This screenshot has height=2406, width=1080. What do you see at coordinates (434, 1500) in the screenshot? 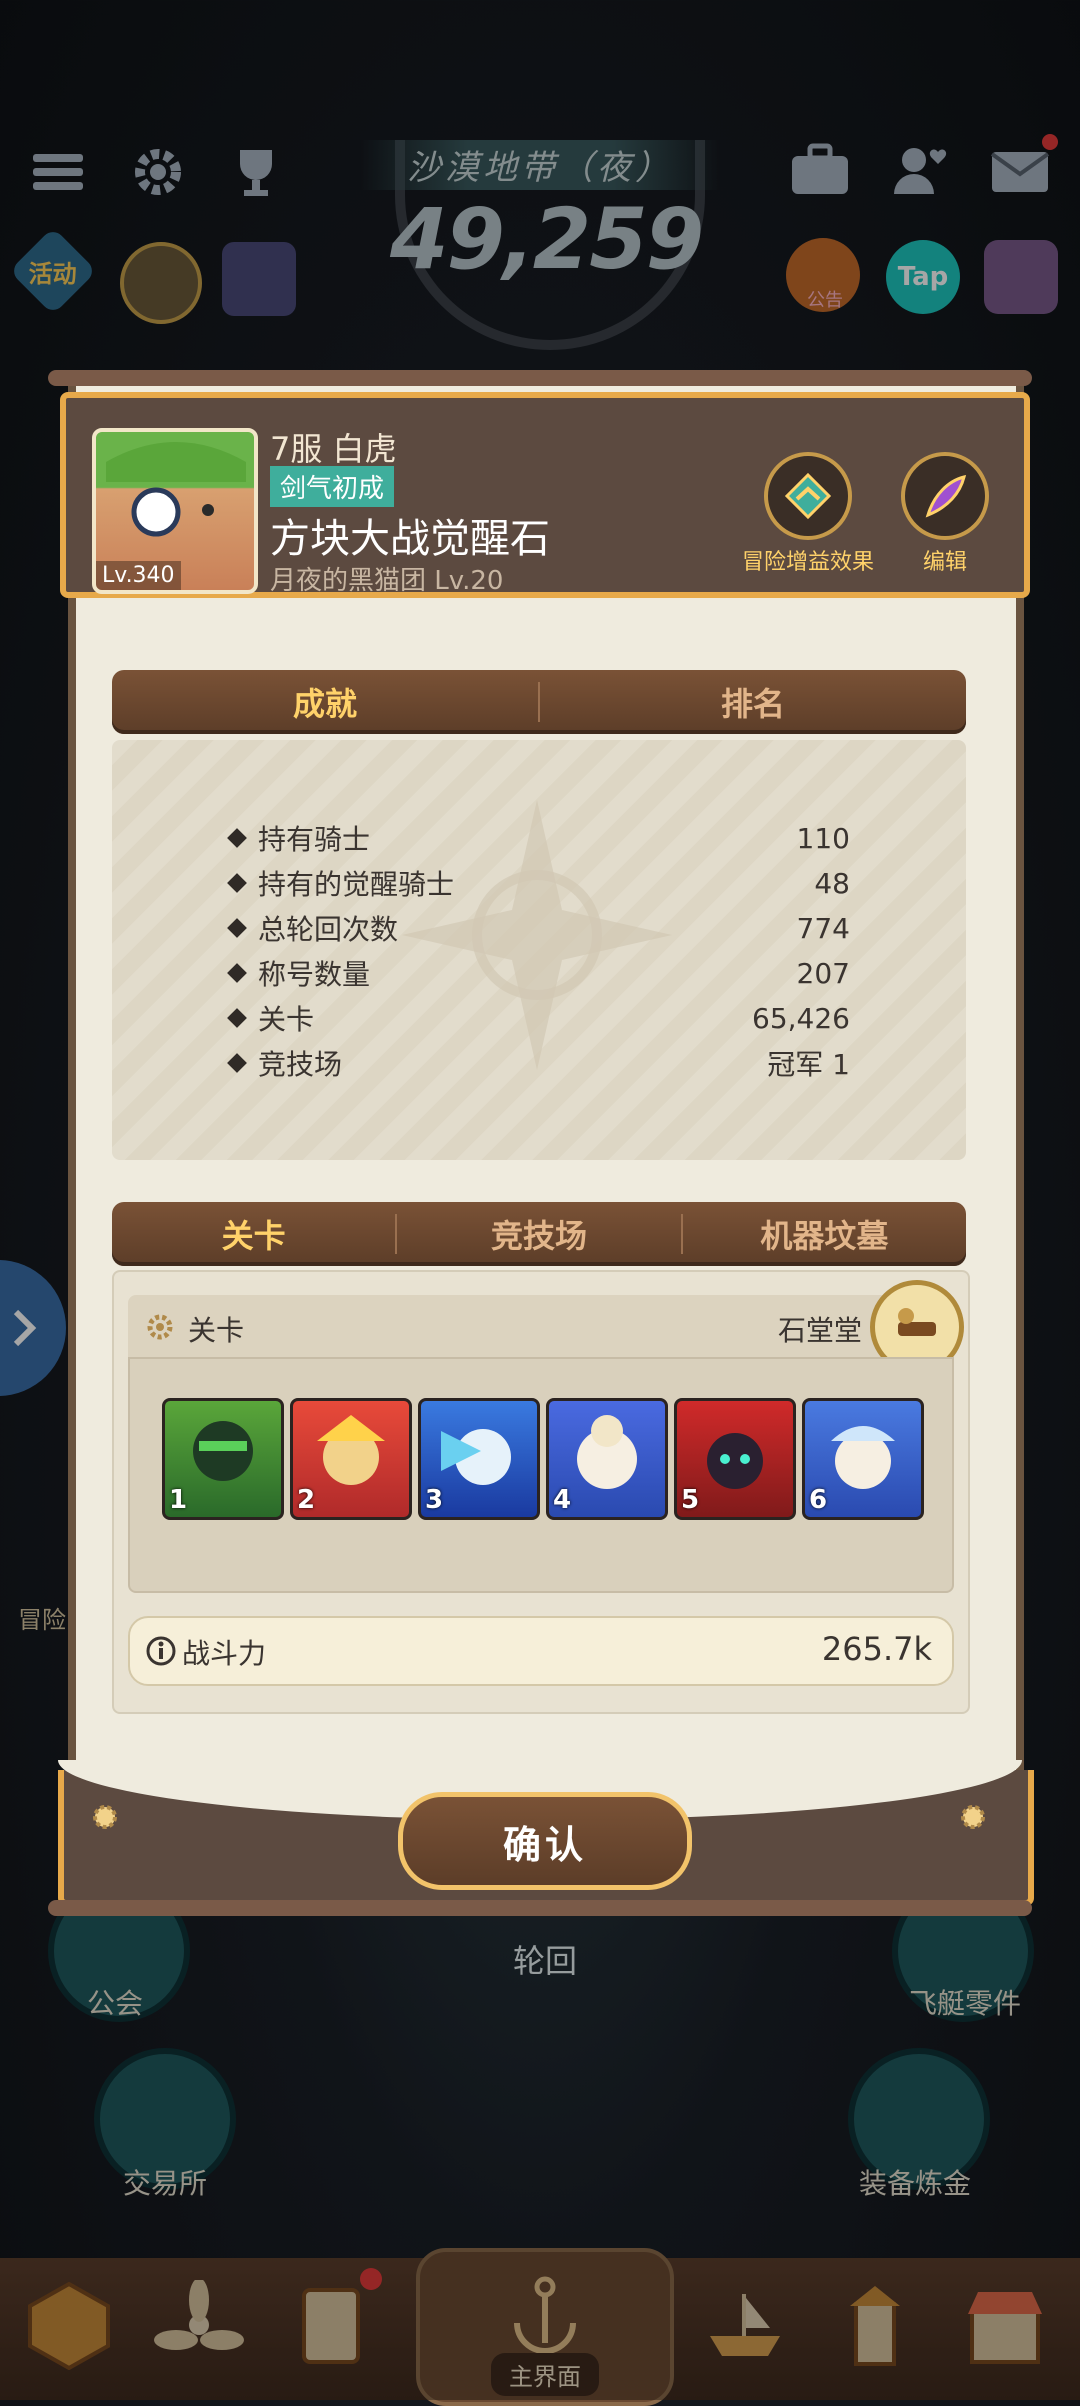
I see `hero-slot-number: 3` at bounding box center [434, 1500].